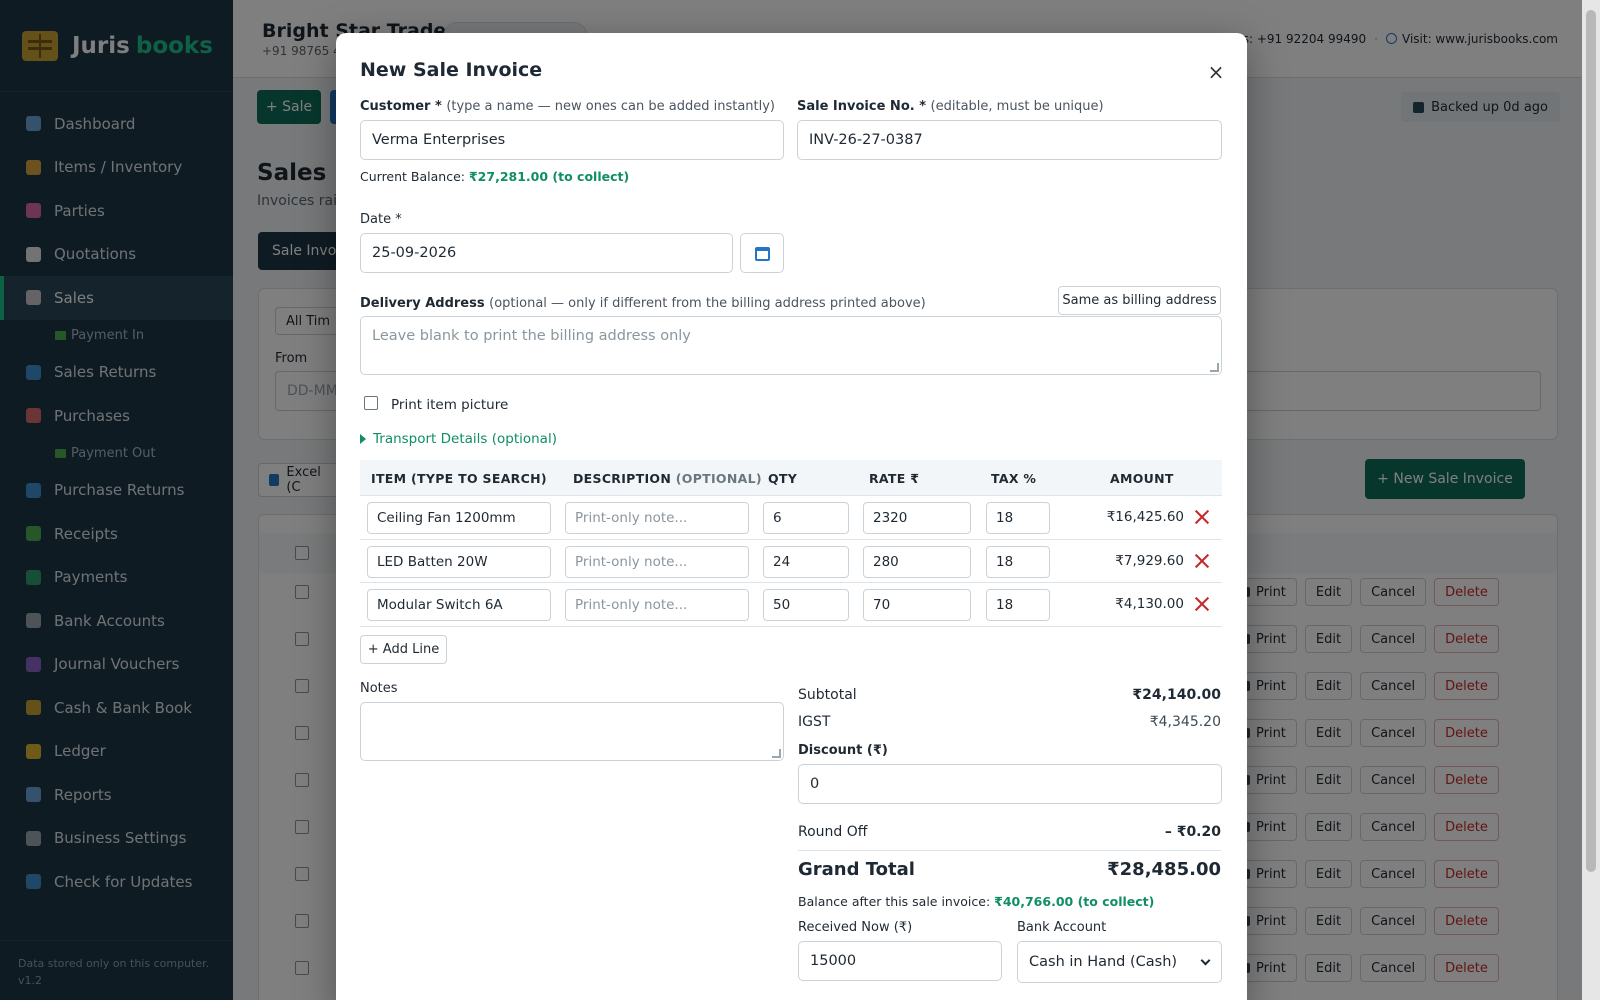  Describe the element at coordinates (862, 106) in the screenshot. I see `invoice-no-label-text: Sale Invoice No. *` at that location.